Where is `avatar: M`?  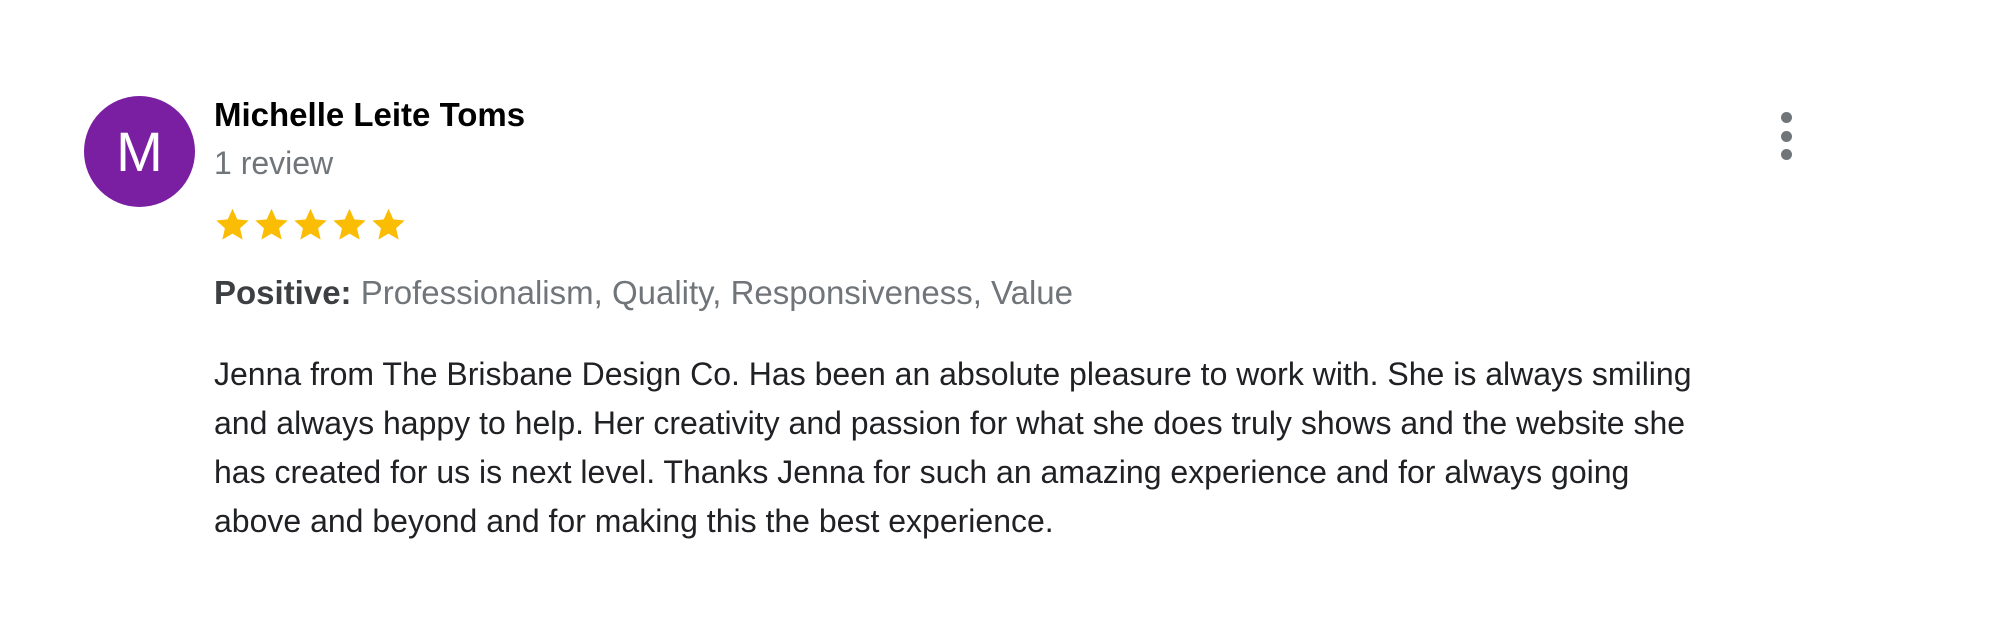
avatar: M is located at coordinates (139, 151).